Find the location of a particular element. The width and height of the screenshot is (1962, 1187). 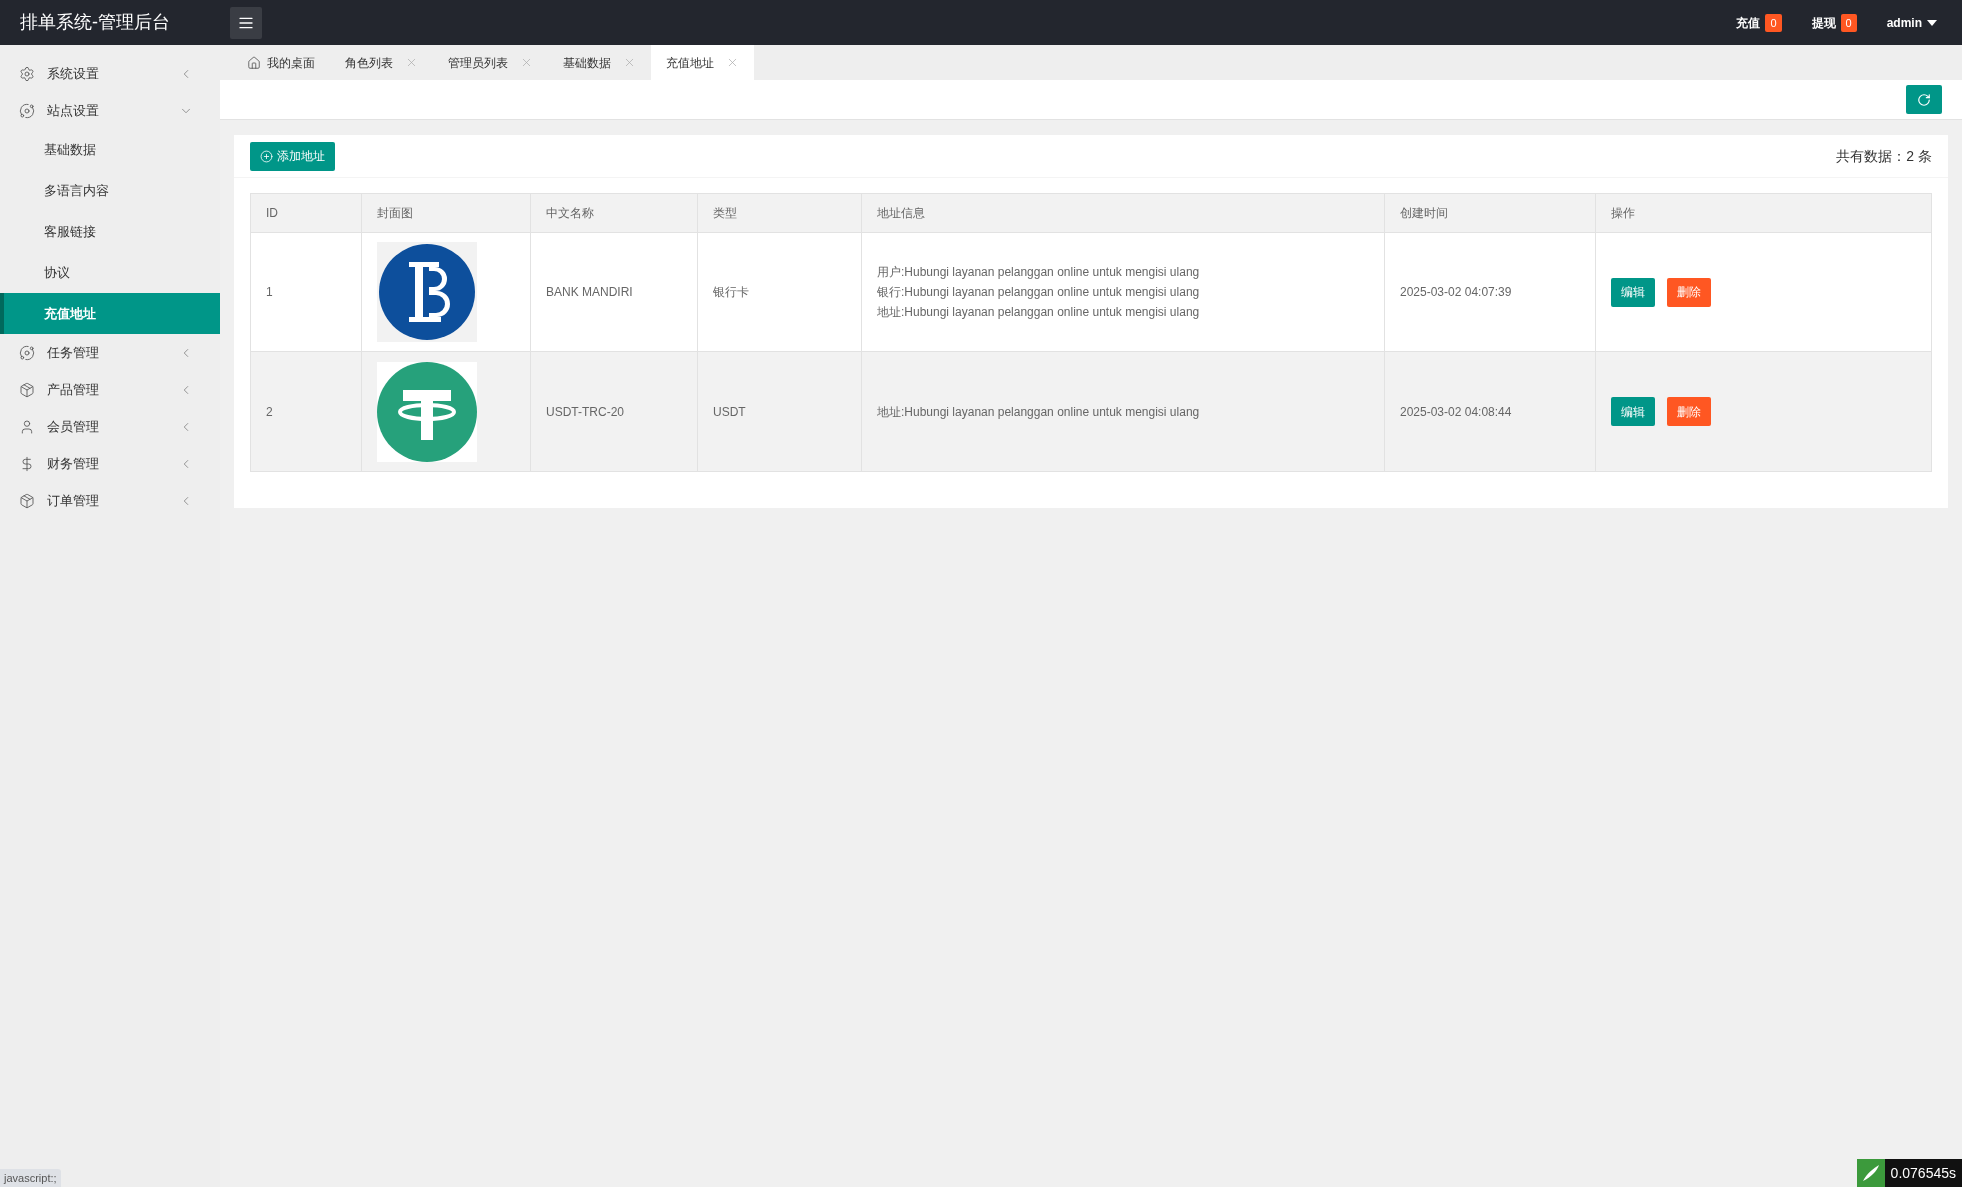

tab: 充值地址 is located at coordinates (702, 62).